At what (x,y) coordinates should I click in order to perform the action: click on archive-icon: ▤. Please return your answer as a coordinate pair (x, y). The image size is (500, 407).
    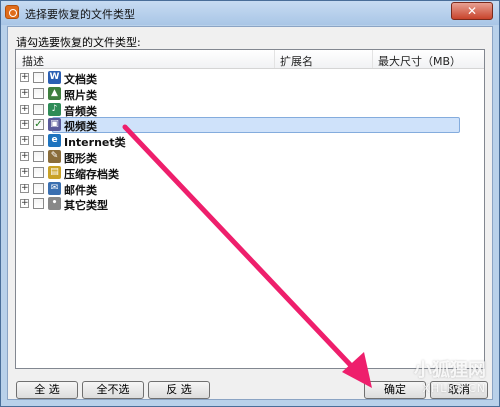
    Looking at the image, I should click on (54, 172).